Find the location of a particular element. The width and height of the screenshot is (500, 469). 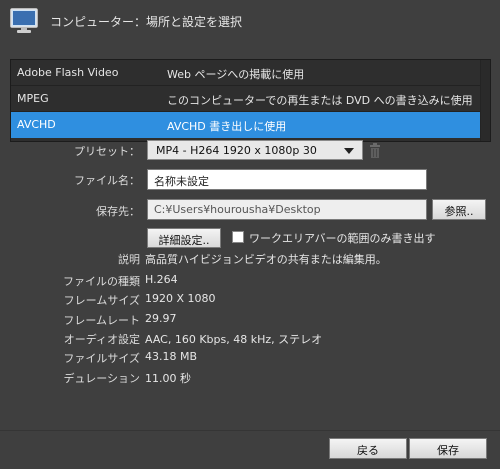

detail-label: フレームサイズ is located at coordinates (101, 300).